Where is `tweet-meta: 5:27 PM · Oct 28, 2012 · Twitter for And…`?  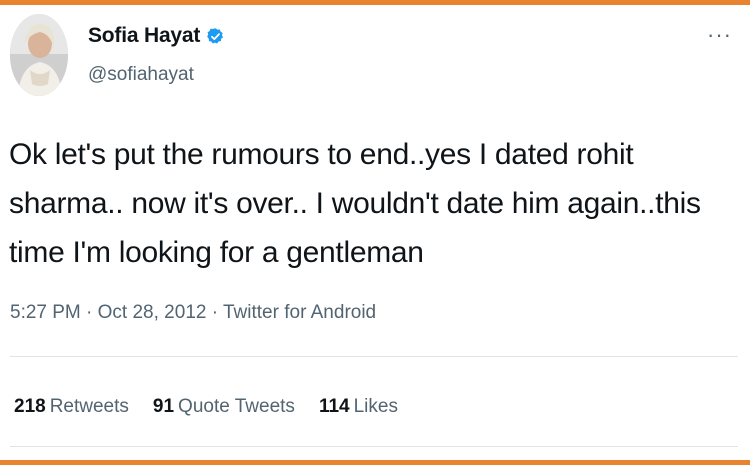
tweet-meta: 5:27 PM · Oct 28, 2012 · Twitter for And… is located at coordinates (193, 313).